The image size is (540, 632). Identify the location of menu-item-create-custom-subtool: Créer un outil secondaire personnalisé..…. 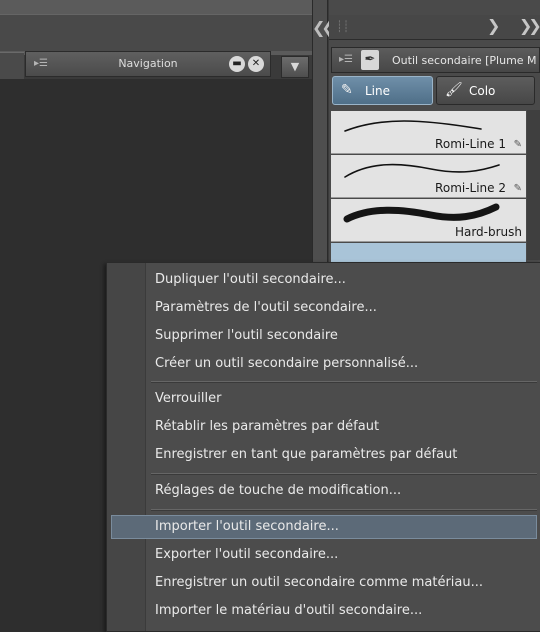
(324, 364).